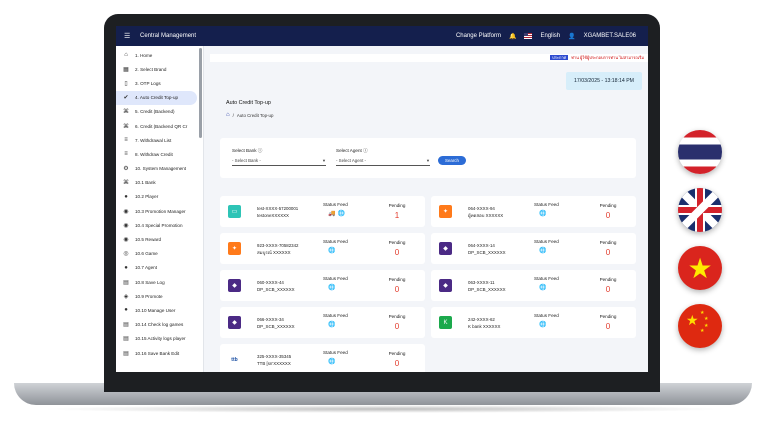 The image size is (765, 421). I want to click on home-icon: ⌂, so click(228, 115).